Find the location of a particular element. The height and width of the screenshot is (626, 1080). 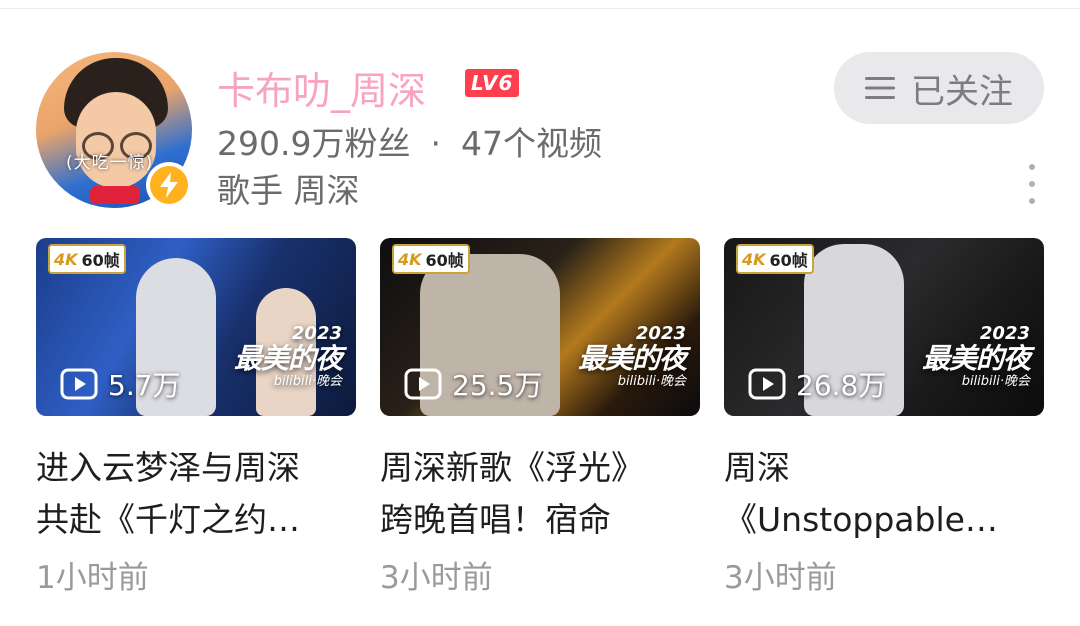

fans-count: 290.9万粉丝 is located at coordinates (314, 143).